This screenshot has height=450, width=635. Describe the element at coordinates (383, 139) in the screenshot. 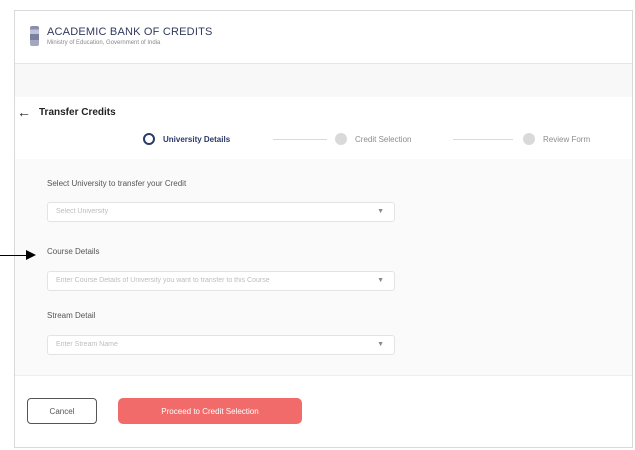

I see `step-2-label: Credit Selection` at that location.